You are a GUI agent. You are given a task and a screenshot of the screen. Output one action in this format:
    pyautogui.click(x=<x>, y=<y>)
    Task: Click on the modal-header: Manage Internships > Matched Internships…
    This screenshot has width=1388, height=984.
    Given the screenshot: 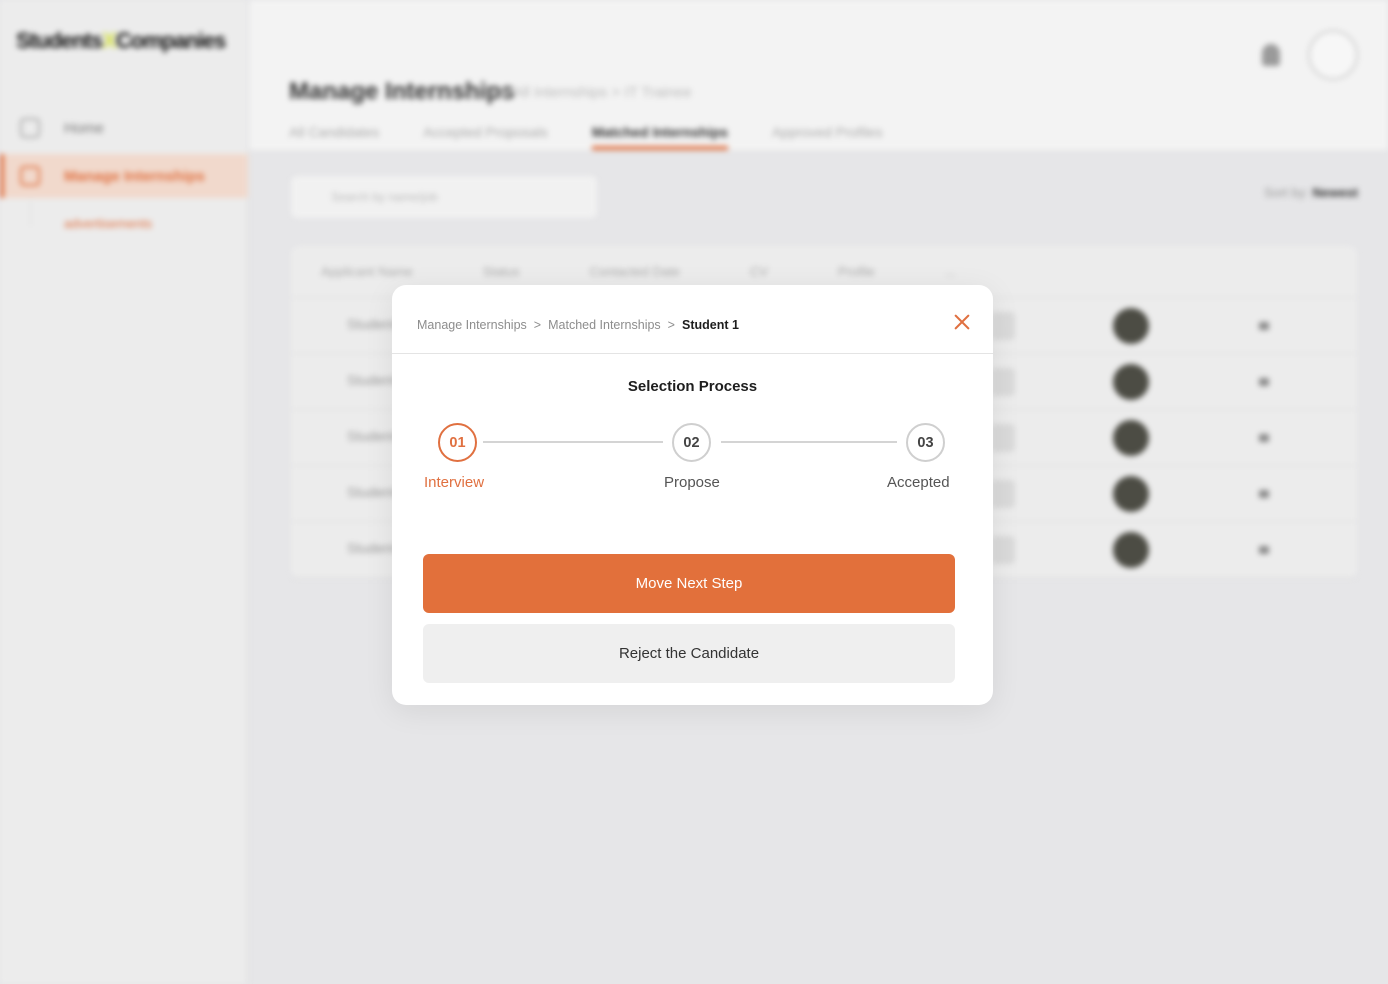 What is the action you would take?
    pyautogui.click(x=692, y=319)
    